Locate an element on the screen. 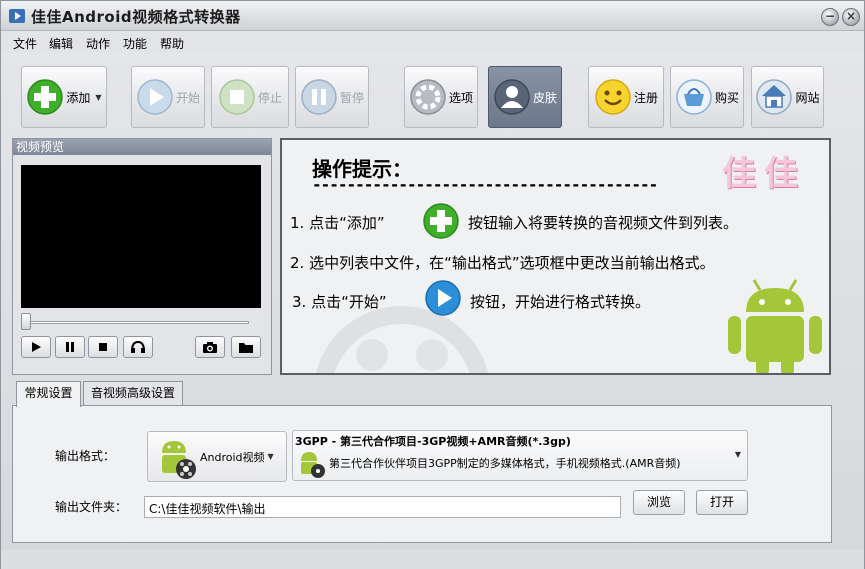 The image size is (865, 569). tip-line-1-end: 按钮输入将要转换的音视频文件到列表。 is located at coordinates (603, 223).